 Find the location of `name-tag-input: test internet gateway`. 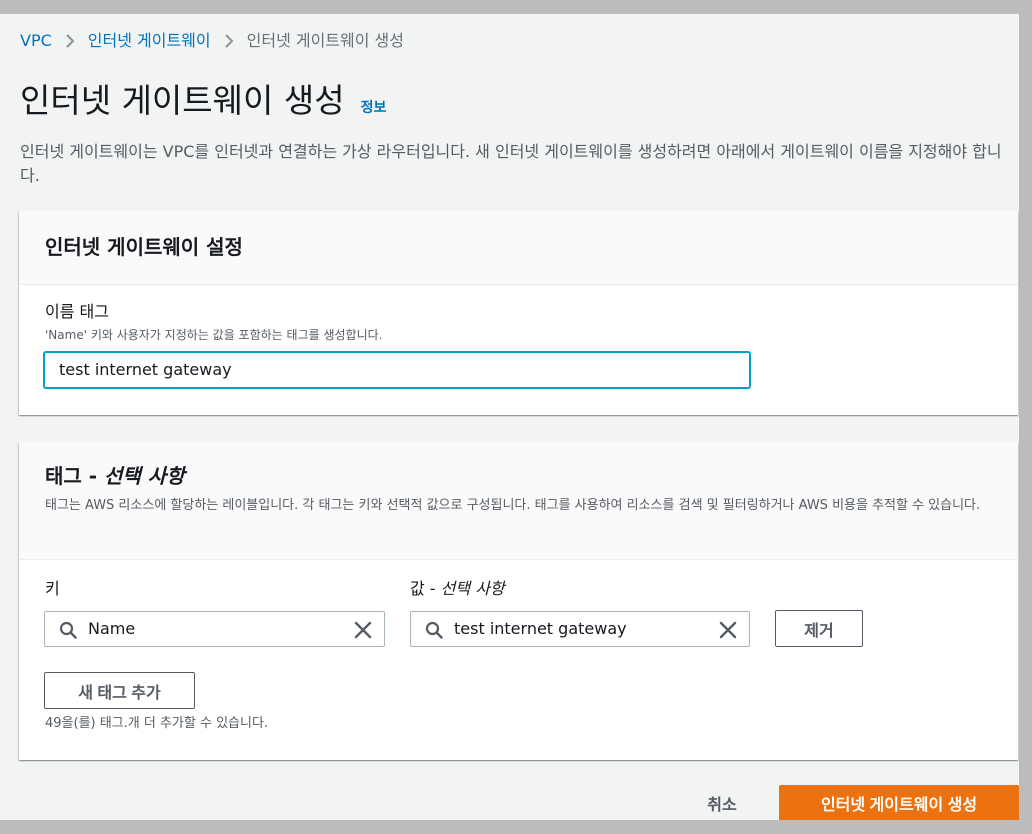

name-tag-input: test internet gateway is located at coordinates (397, 370).